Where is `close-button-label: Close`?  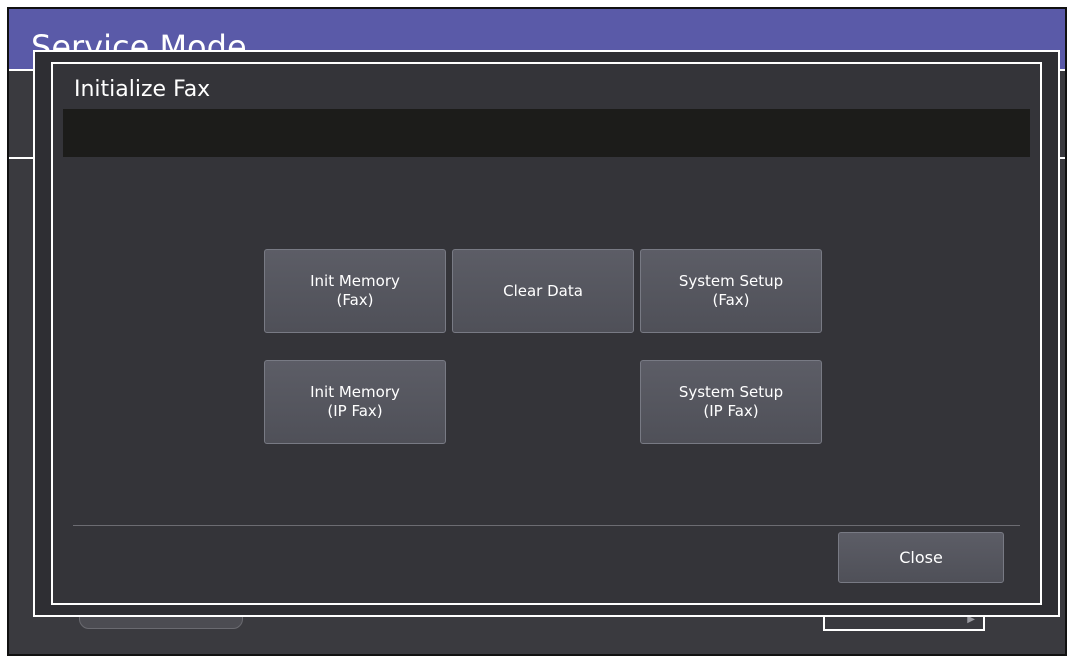 close-button-label: Close is located at coordinates (921, 557).